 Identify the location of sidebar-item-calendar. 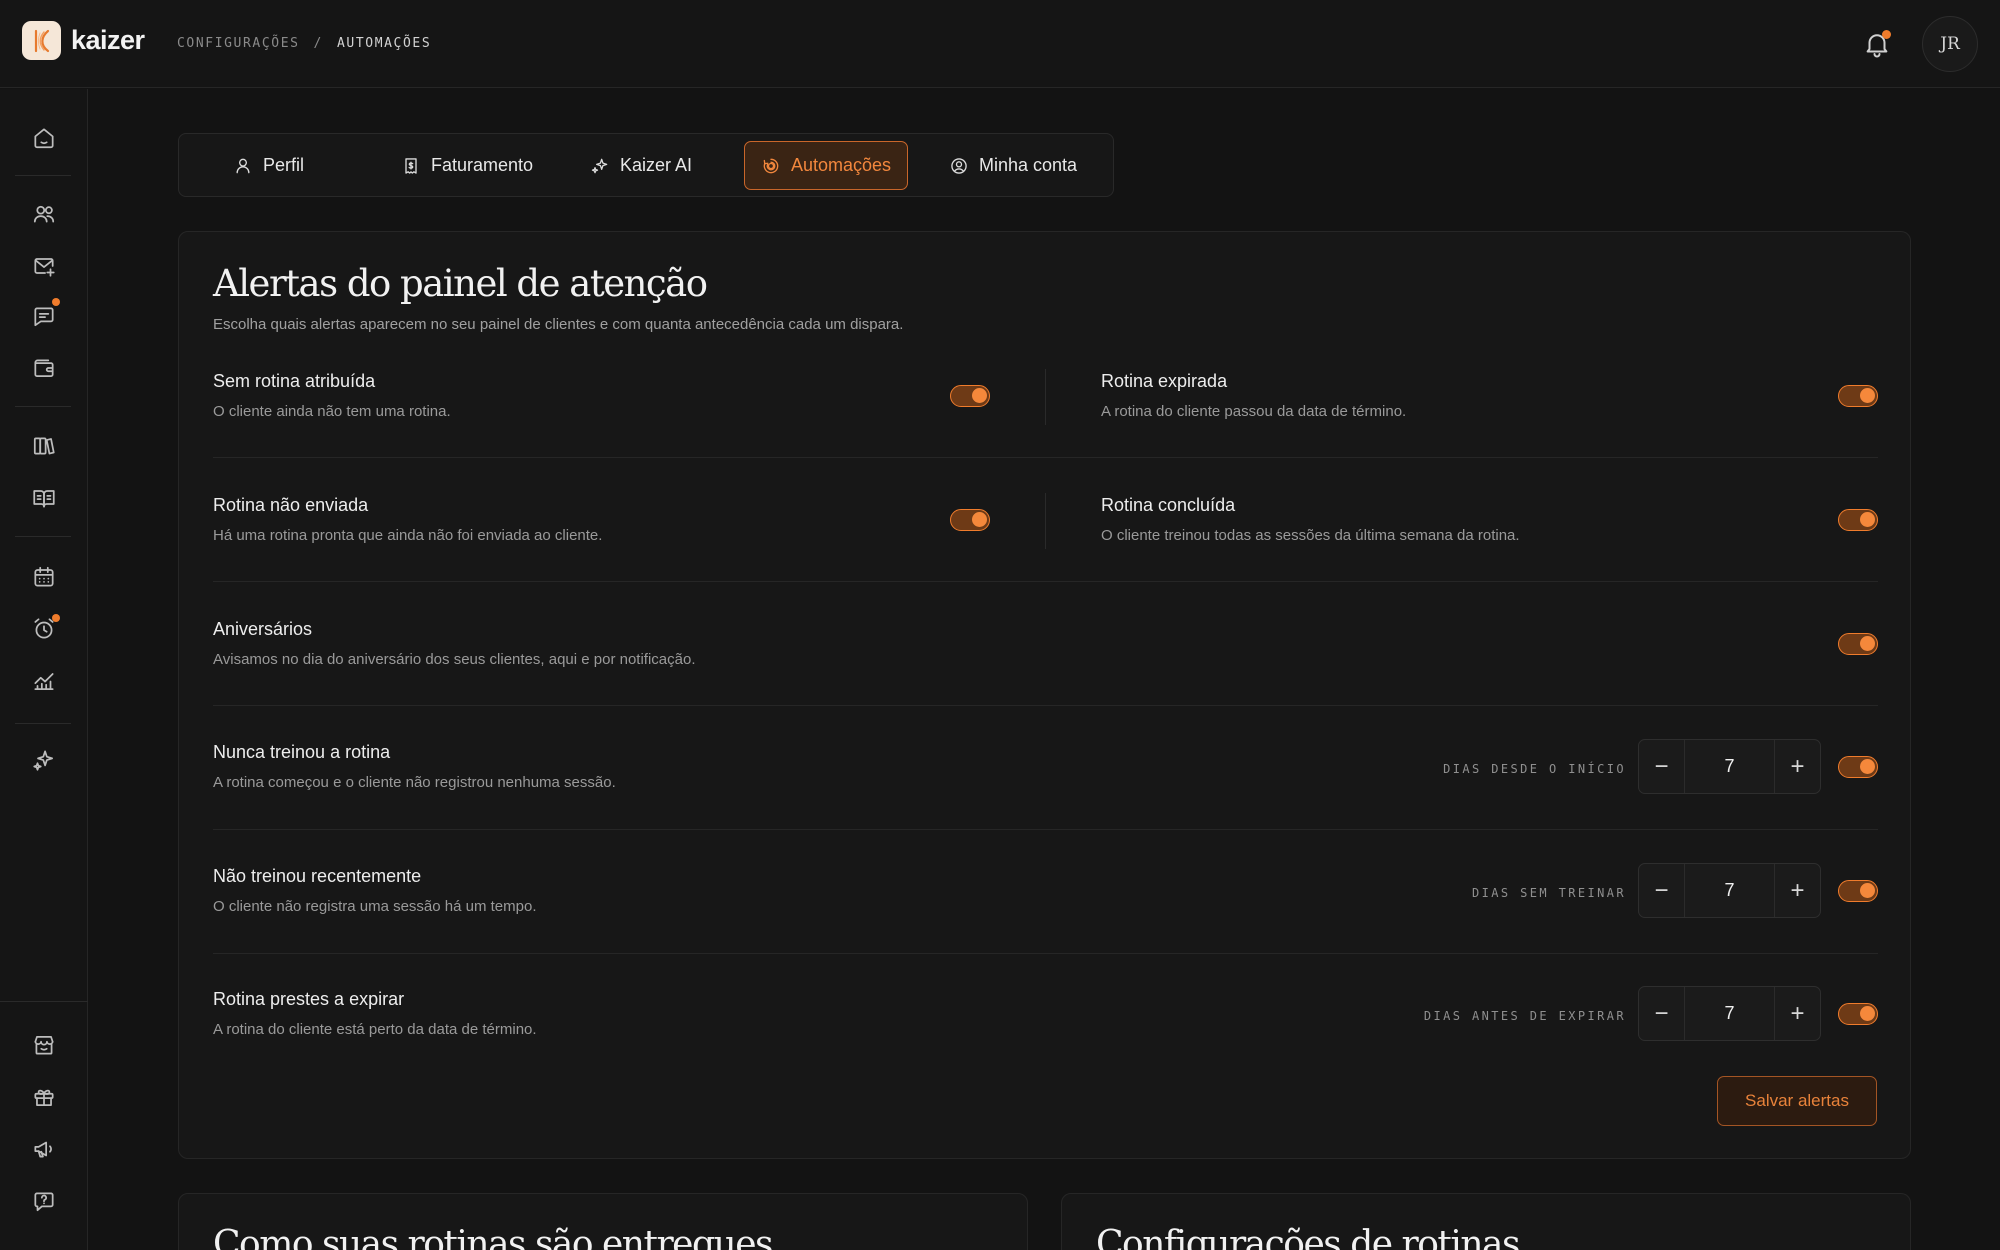
(44, 577).